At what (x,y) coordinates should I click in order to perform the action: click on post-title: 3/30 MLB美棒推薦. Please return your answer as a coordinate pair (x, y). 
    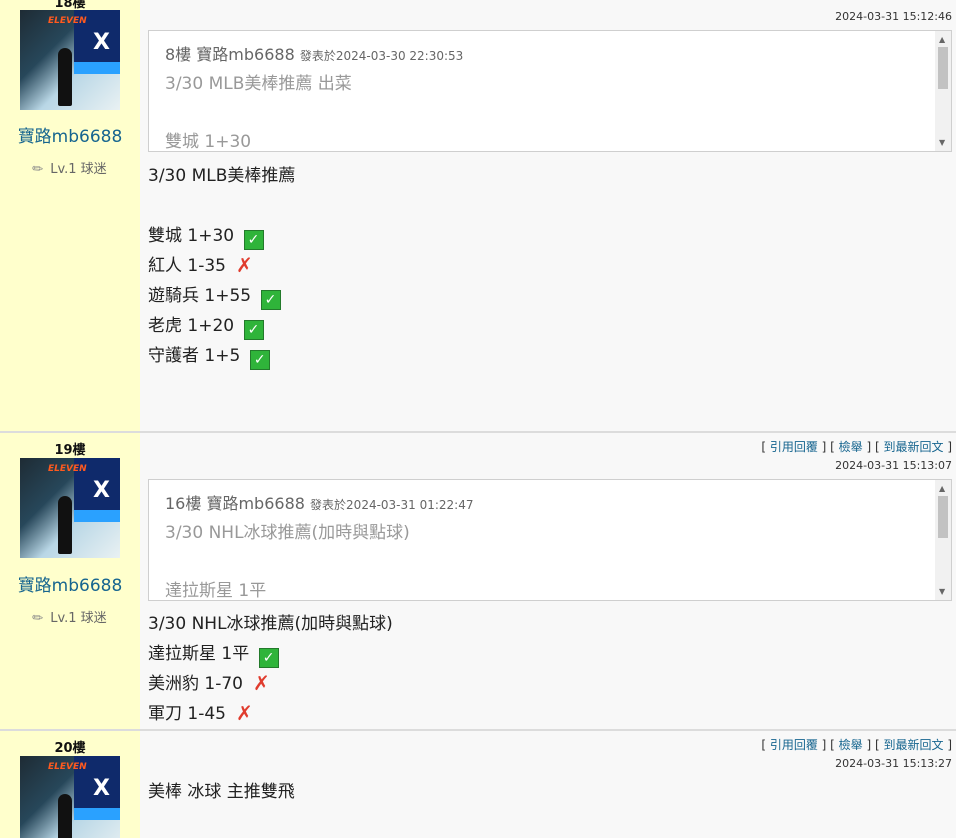
    Looking at the image, I should click on (222, 176).